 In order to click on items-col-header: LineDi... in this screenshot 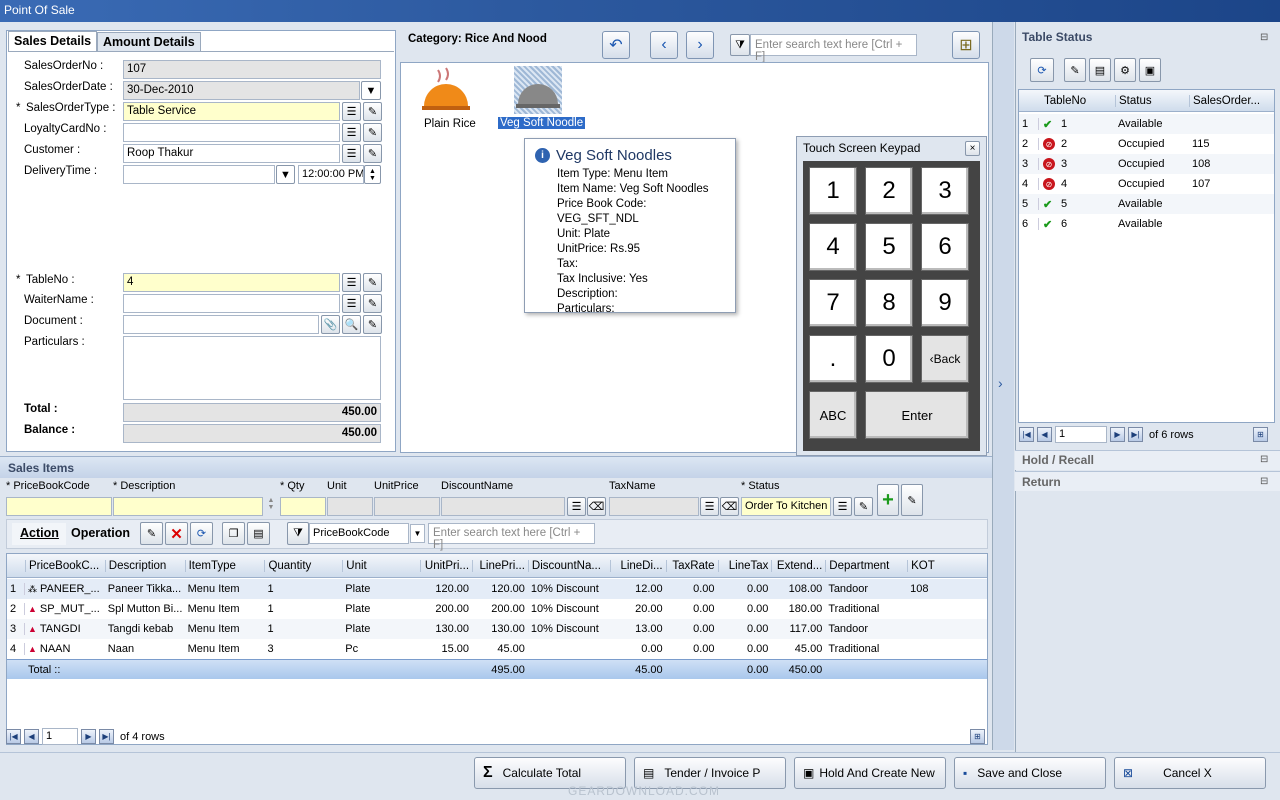, I will do `click(637, 565)`.